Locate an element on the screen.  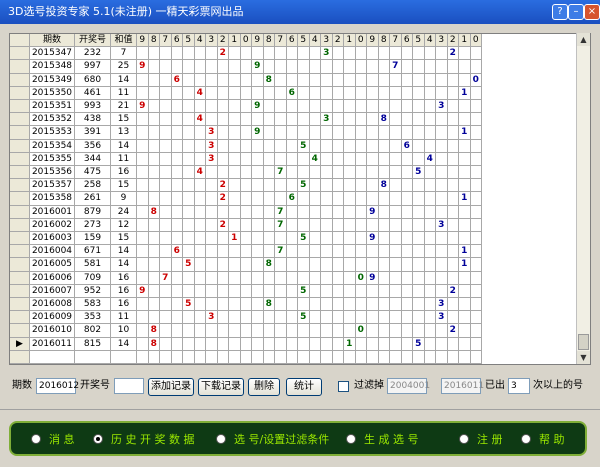
nav-generate: 生 成 选 号 is located at coordinates (382, 440).